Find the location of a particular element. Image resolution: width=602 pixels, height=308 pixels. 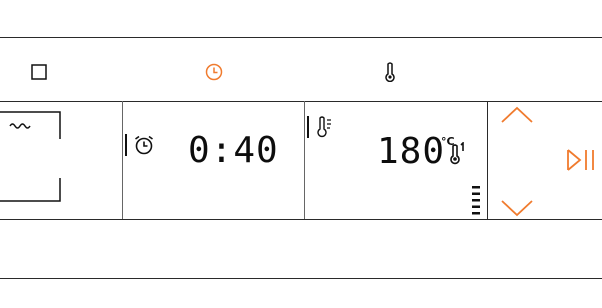

chevron-down-icon is located at coordinates (517, 208).